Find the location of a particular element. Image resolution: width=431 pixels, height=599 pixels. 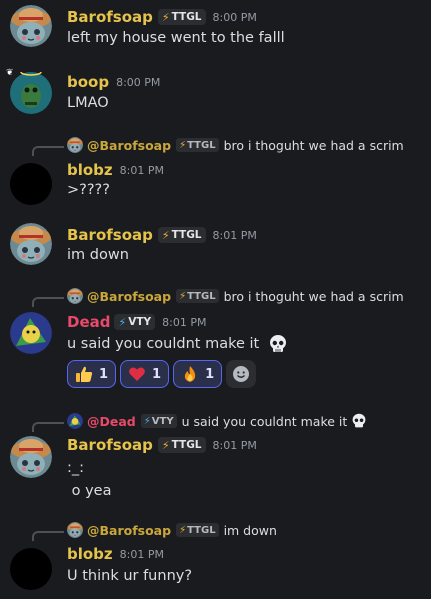

reactions-bar: 1 1 1 is located at coordinates (162, 374).